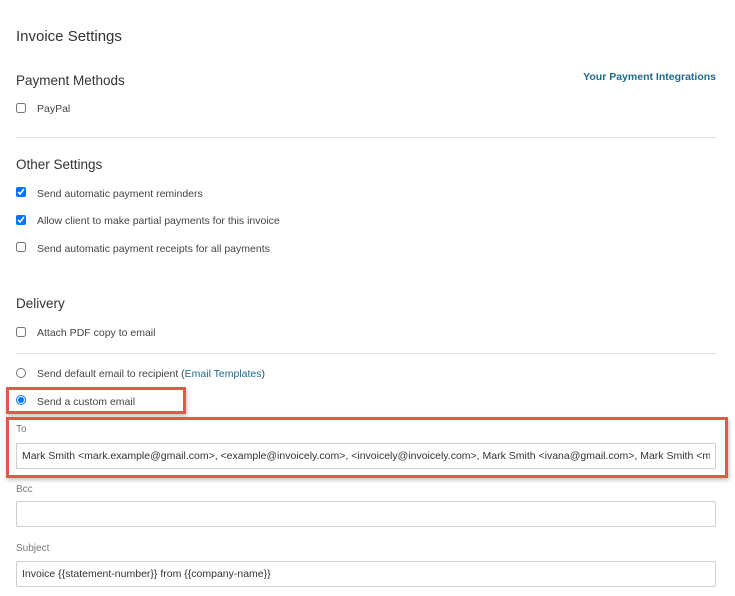 The image size is (735, 596). I want to click on payment-methods-heading: Payment Methods, so click(70, 80).